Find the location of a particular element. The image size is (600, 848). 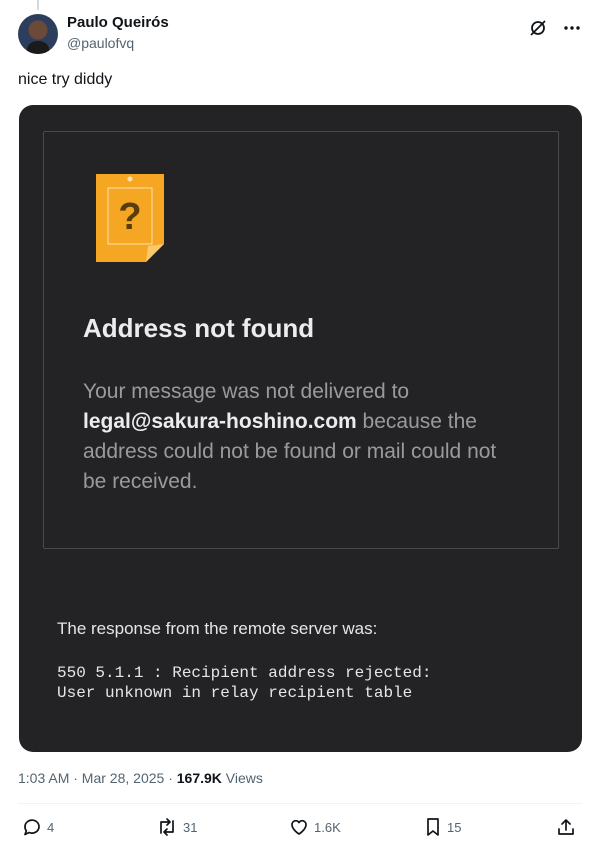

bookmark-icon is located at coordinates (433, 827).